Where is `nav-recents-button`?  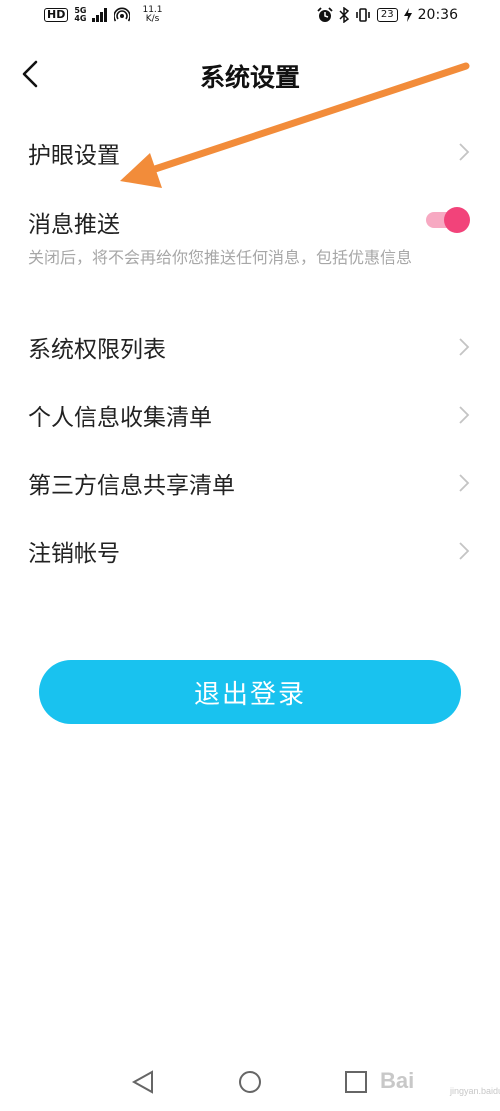 nav-recents-button is located at coordinates (356, 1082).